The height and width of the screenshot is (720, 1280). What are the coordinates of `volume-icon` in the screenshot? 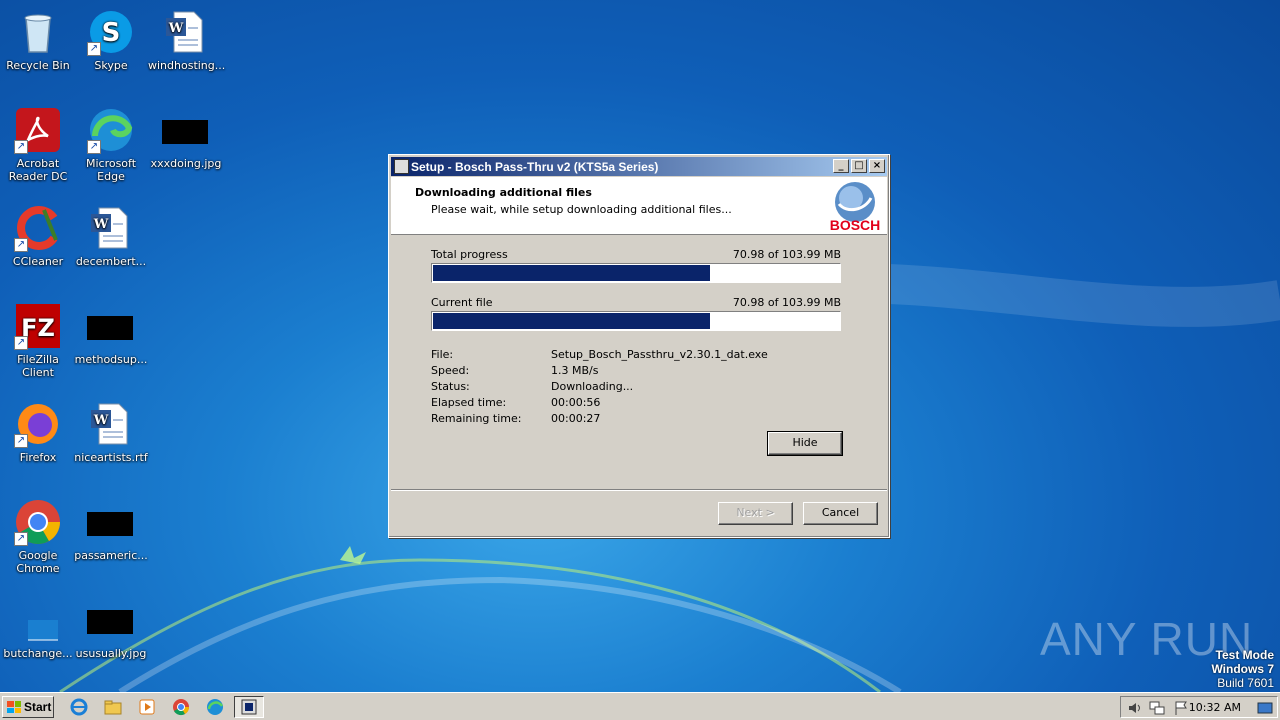 It's located at (1135, 708).